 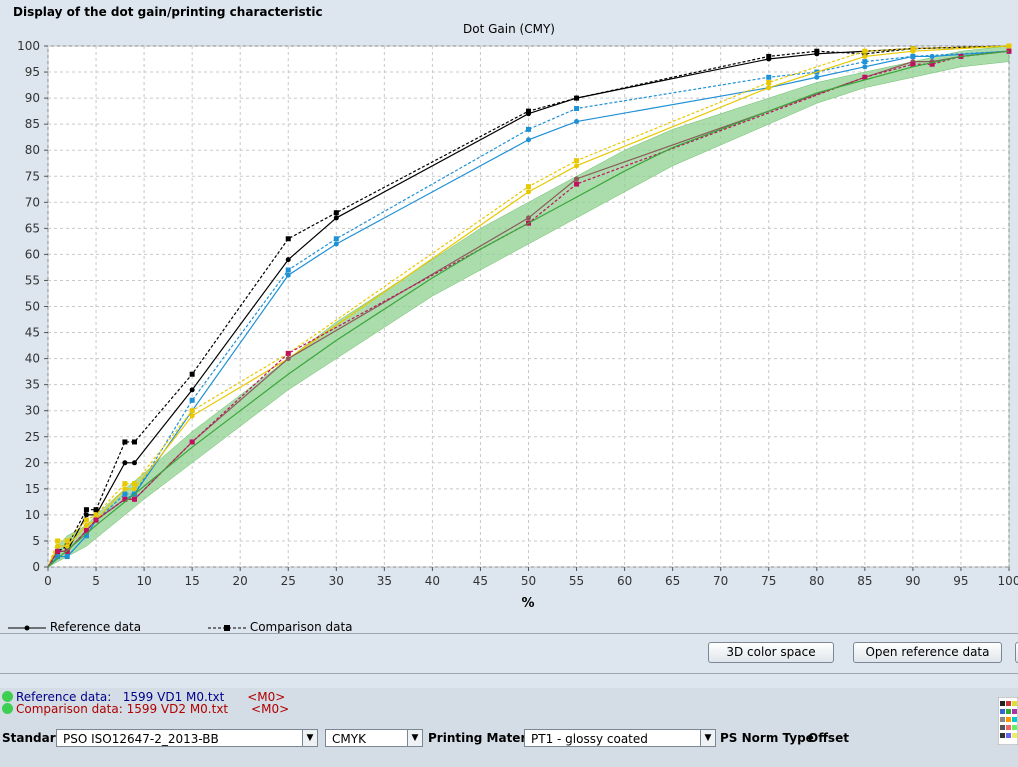 I want to click on y-tick-label: 75, so click(x=32, y=176).